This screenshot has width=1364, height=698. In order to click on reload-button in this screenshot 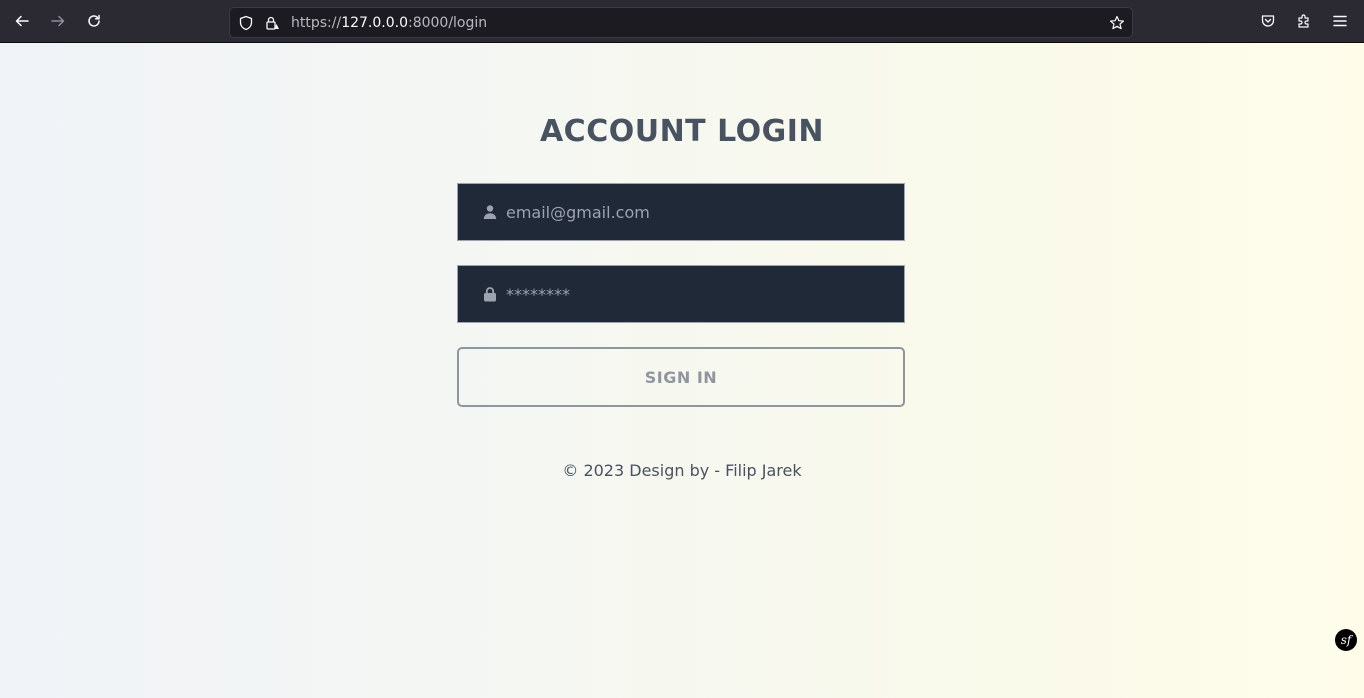, I will do `click(94, 21)`.